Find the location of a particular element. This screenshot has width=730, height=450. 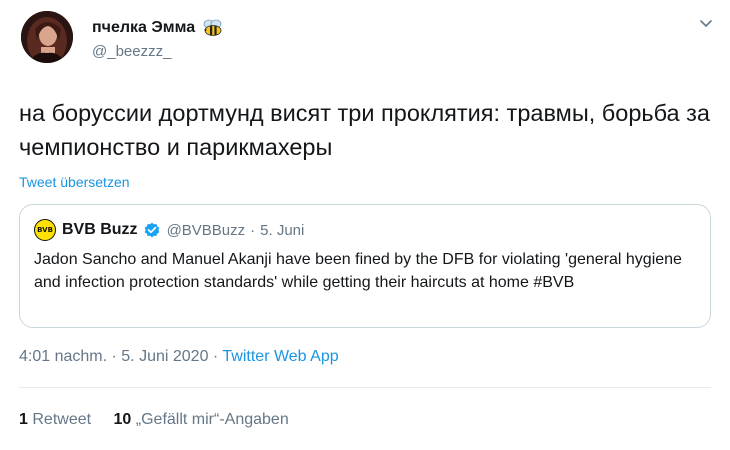

author-display-name: пчелка Эмма is located at coordinates (158, 28).